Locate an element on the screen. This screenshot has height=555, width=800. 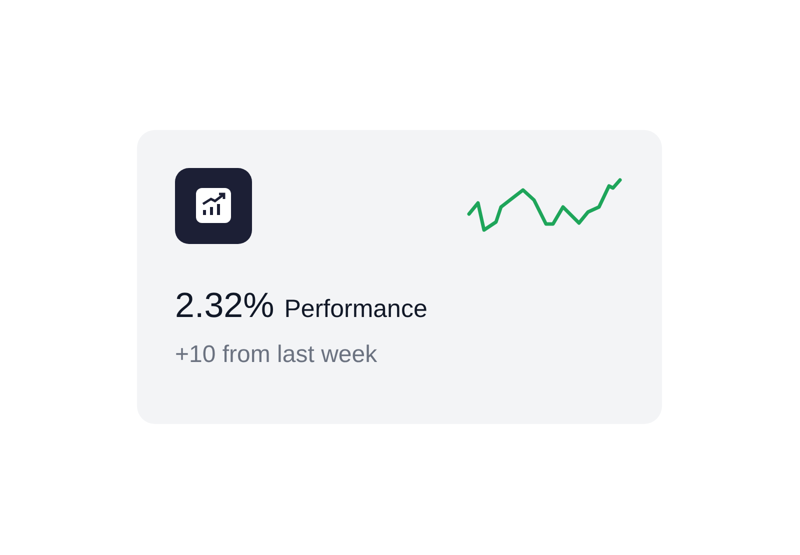
performance-value: 2.32% is located at coordinates (224, 305).